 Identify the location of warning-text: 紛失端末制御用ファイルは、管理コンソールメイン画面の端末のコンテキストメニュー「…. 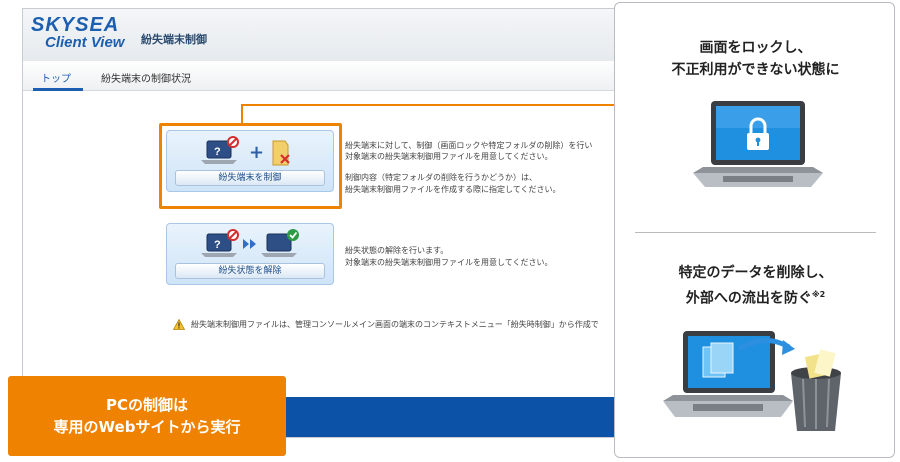
(395, 324).